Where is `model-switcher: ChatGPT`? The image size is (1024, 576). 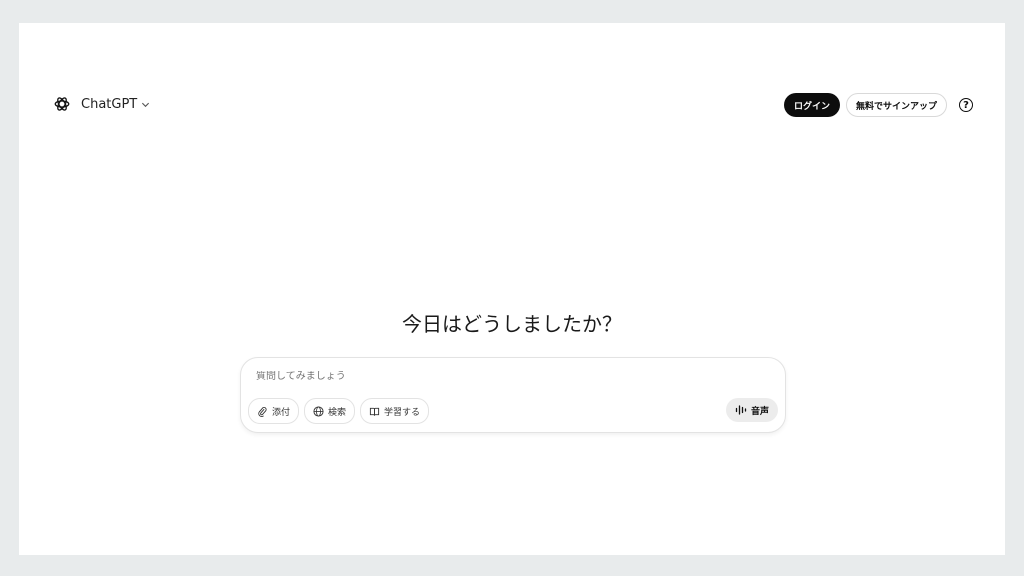
model-switcher: ChatGPT is located at coordinates (115, 104).